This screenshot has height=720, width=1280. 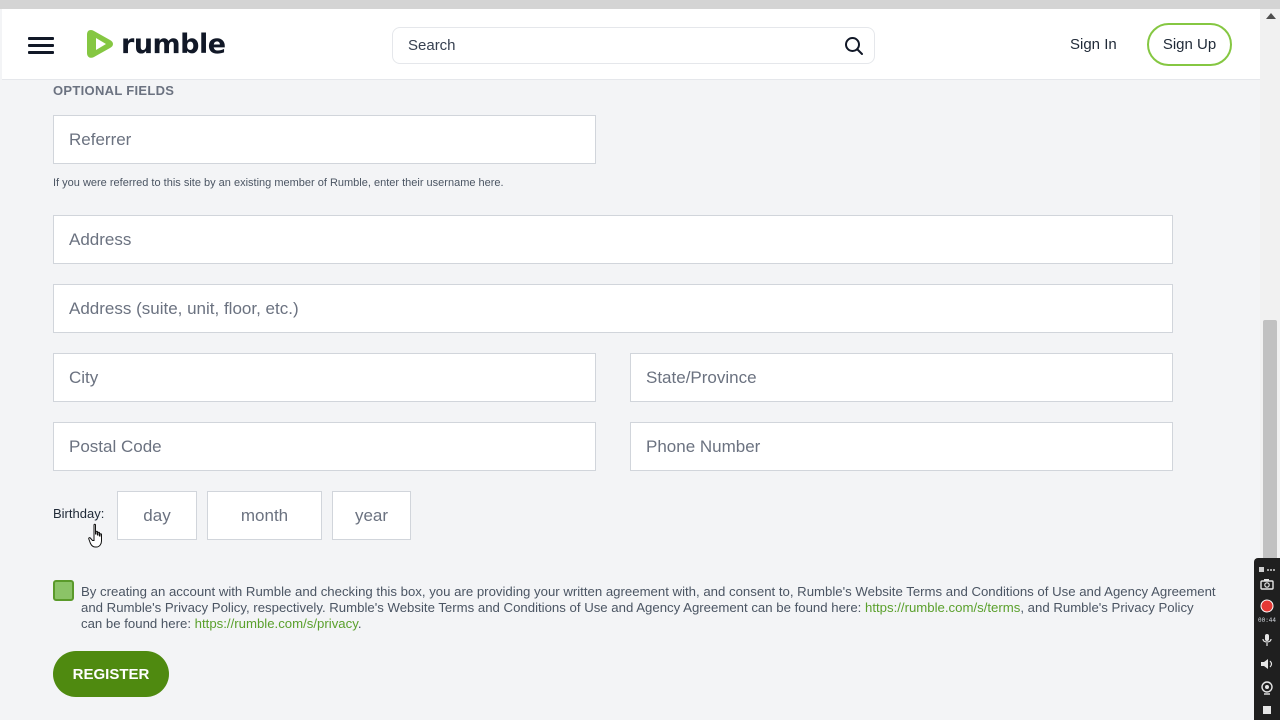 What do you see at coordinates (173, 44) in the screenshot?
I see `logo-text: rumble` at bounding box center [173, 44].